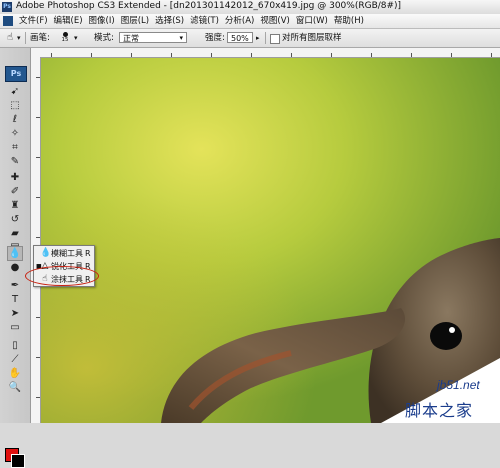 This screenshot has width=500, height=468. Describe the element at coordinates (15, 345) in the screenshot. I see `notes-icon: ▯` at that location.